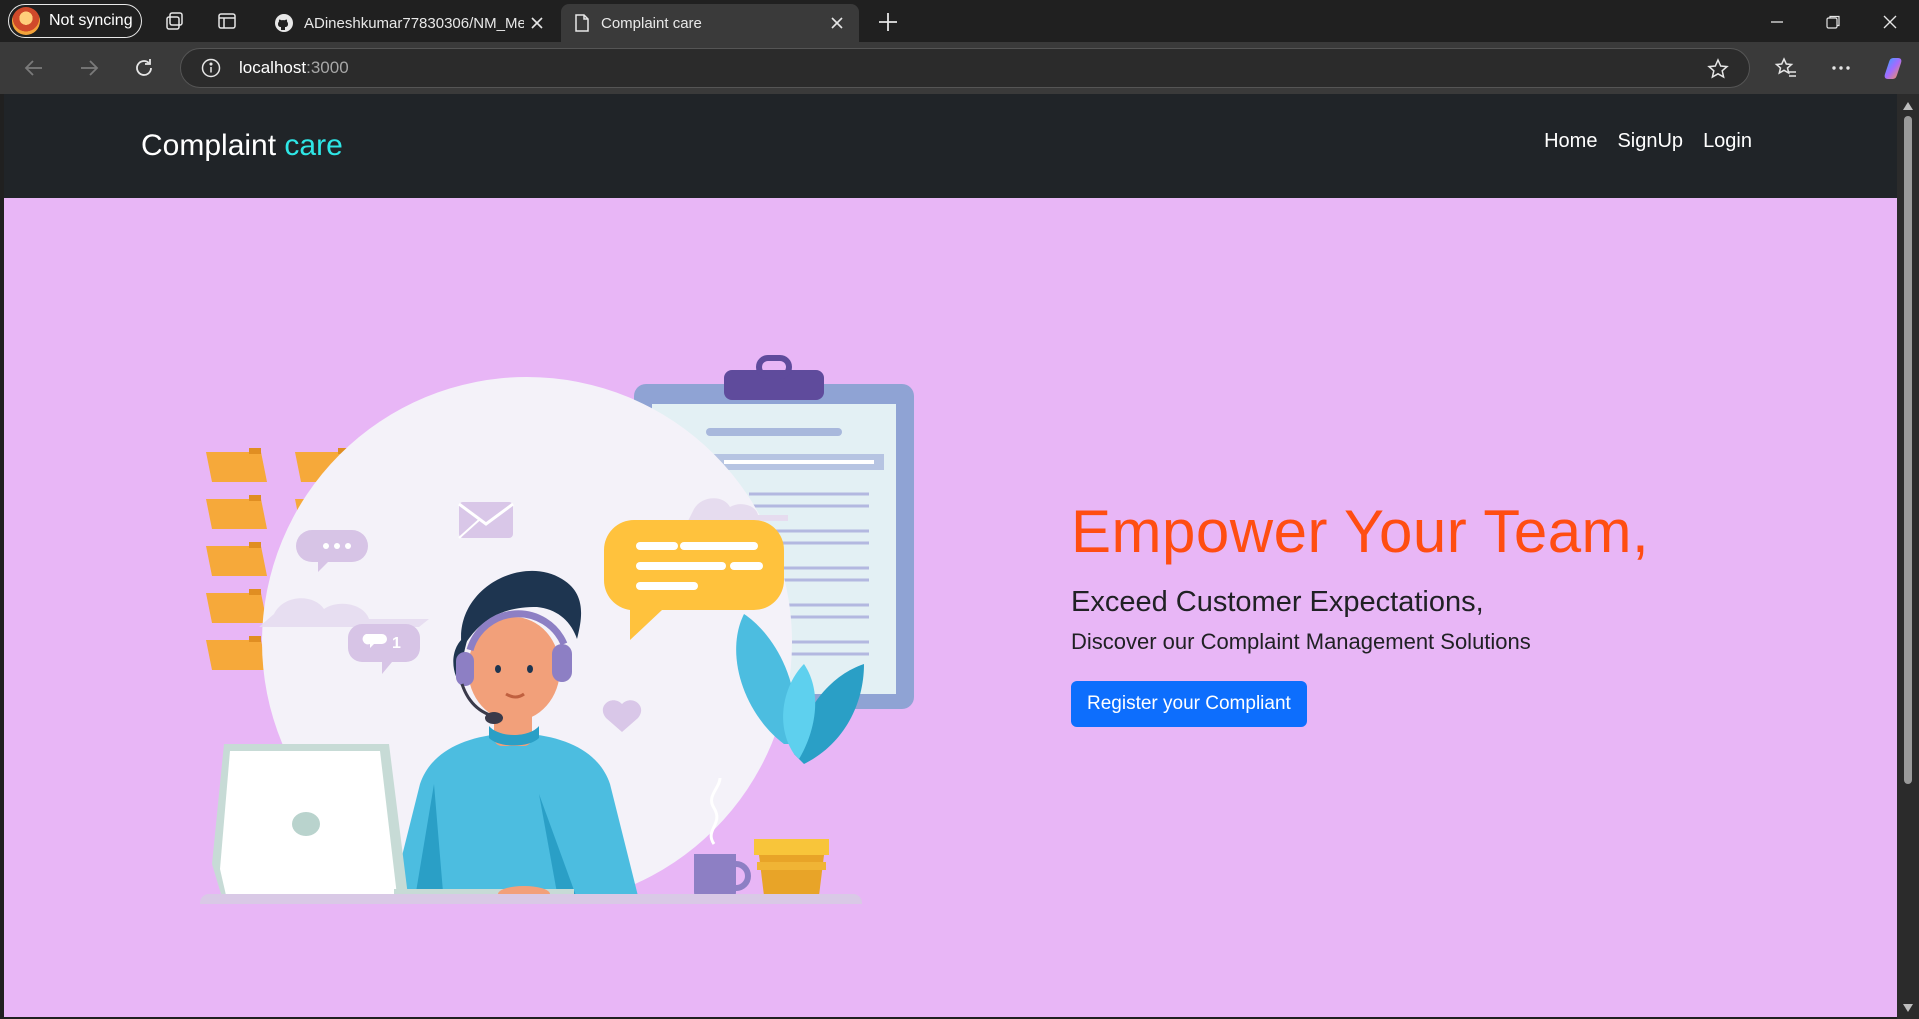 Image resolution: width=1919 pixels, height=1019 pixels. I want to click on favorite-star-icon, so click(1718, 69).